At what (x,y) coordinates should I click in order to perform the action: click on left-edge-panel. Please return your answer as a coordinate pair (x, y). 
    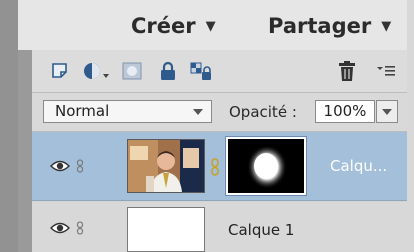
    Looking at the image, I should click on (9, 126).